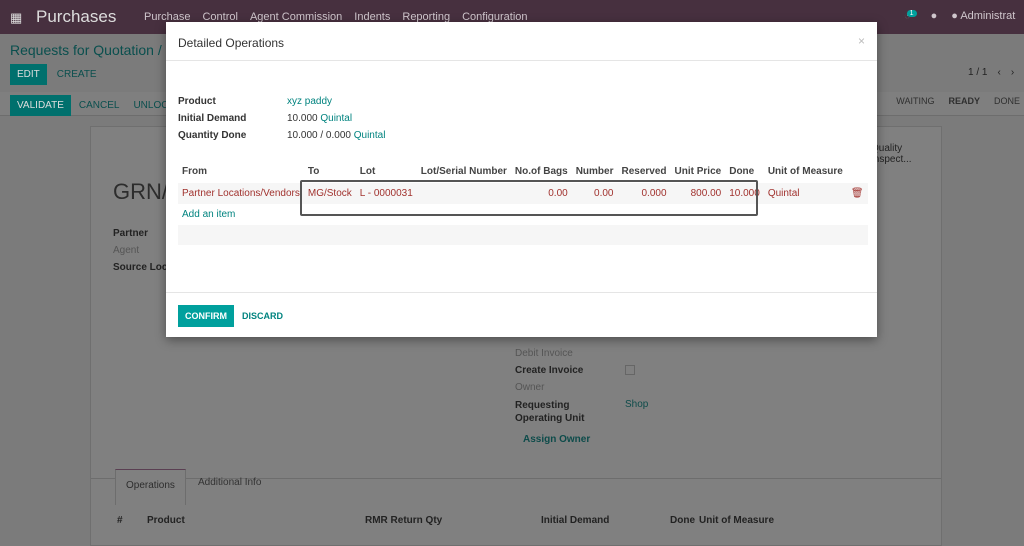 This screenshot has width=1024, height=546. What do you see at coordinates (126, 250) in the screenshot?
I see `agent-label: Agent` at bounding box center [126, 250].